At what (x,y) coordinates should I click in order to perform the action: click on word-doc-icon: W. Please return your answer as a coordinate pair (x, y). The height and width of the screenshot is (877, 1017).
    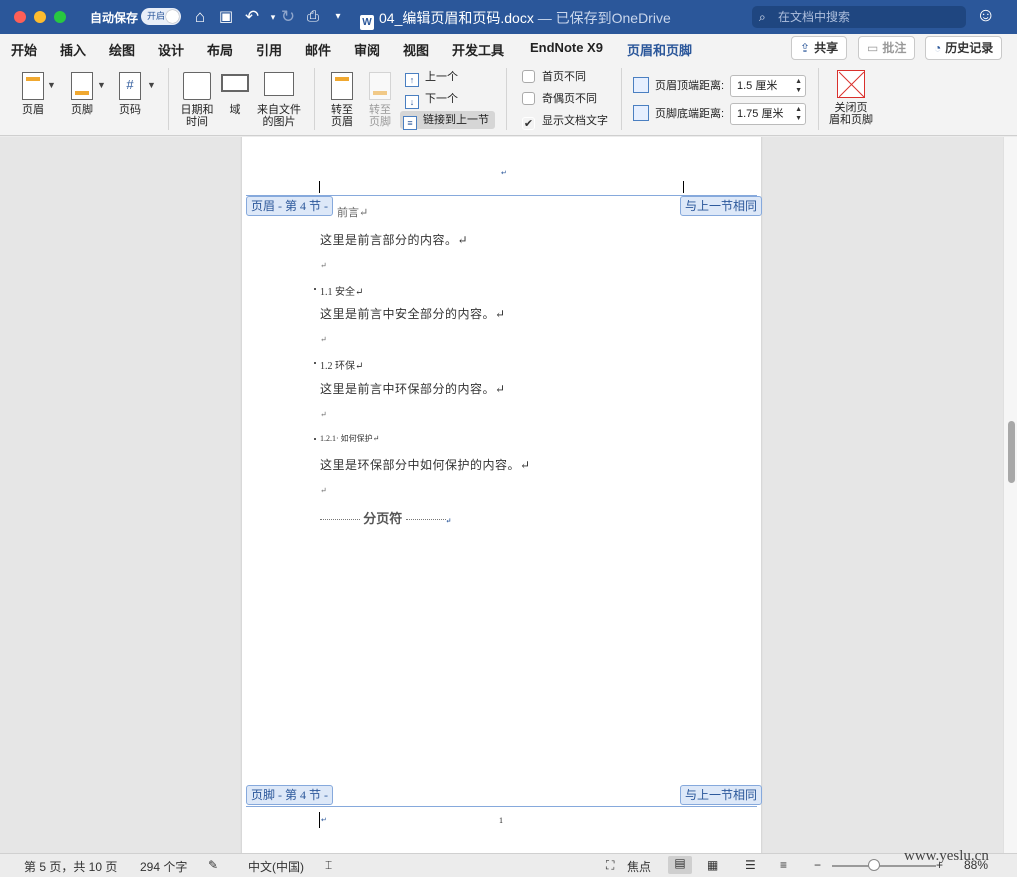
    Looking at the image, I should click on (367, 22).